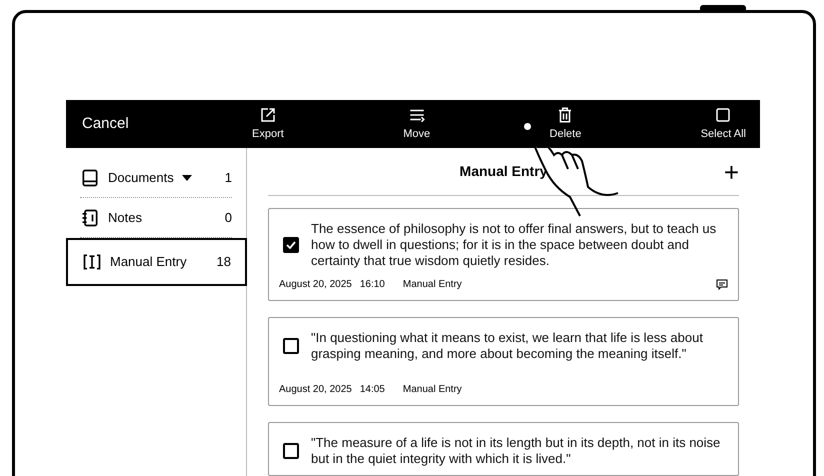 This screenshot has width=824, height=476. What do you see at coordinates (223, 262) in the screenshot?
I see `item-count: 18` at bounding box center [223, 262].